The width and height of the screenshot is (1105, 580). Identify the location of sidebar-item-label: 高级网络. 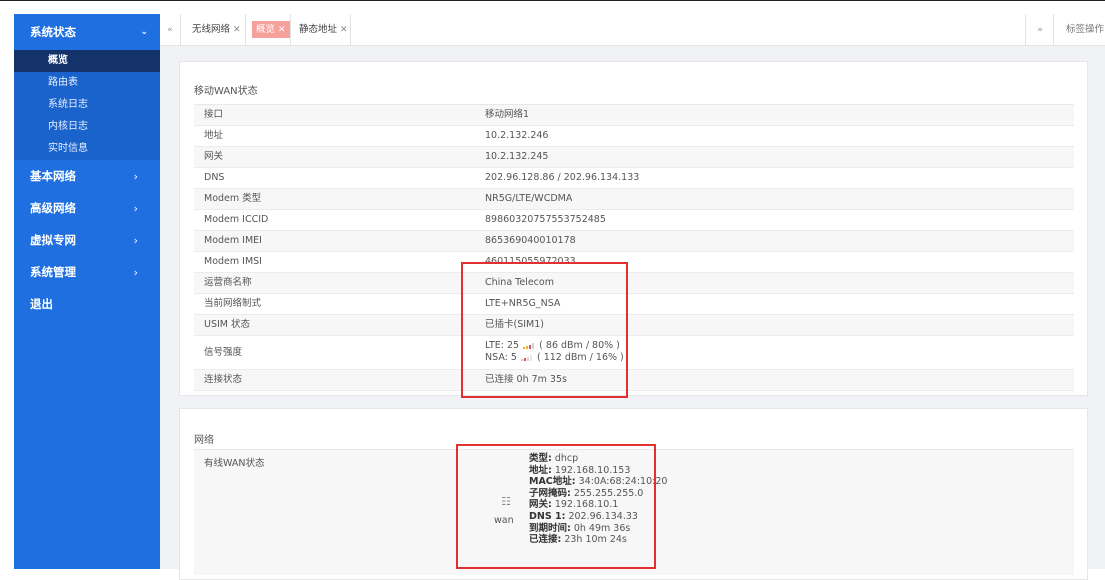
(53, 208).